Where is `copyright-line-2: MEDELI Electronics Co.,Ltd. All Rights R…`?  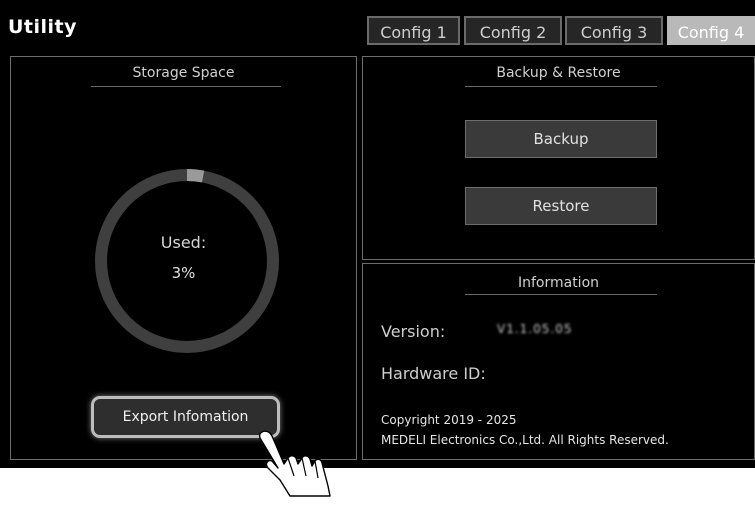
copyright-line-2: MEDELI Electronics Co.,Ltd. All Rights R… is located at coordinates (525, 440).